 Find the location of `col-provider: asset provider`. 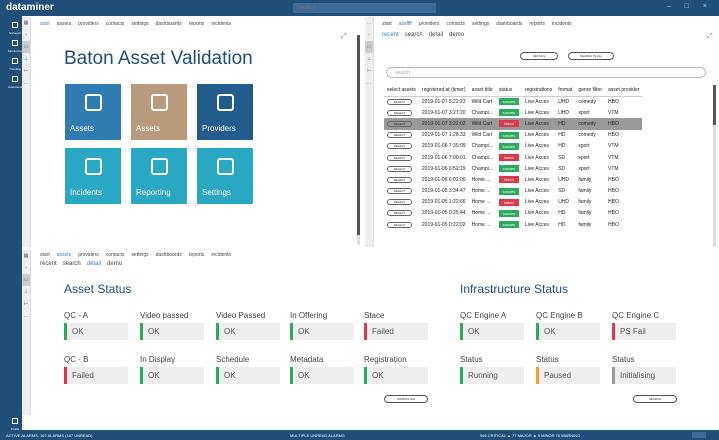

col-provider: asset provider is located at coordinates (624, 91).